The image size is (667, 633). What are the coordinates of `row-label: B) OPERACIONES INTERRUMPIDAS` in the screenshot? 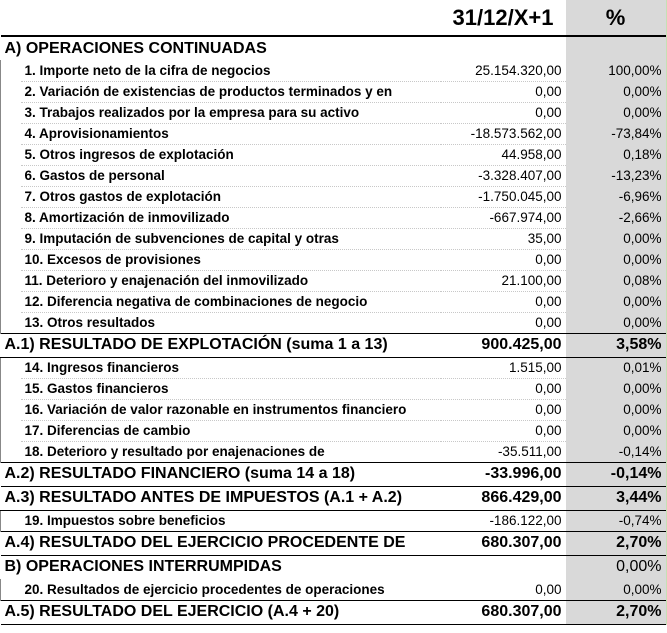 It's located at (221, 567).